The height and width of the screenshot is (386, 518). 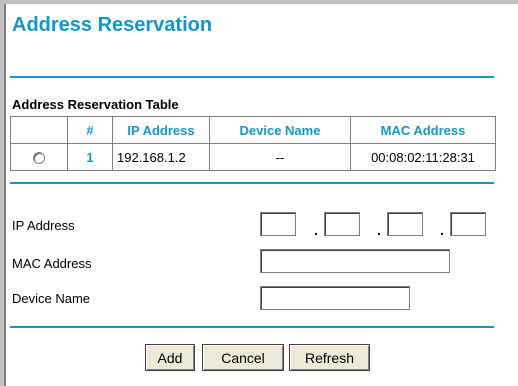 What do you see at coordinates (161, 130) in the screenshot?
I see `header-ip-address: IP Address` at bounding box center [161, 130].